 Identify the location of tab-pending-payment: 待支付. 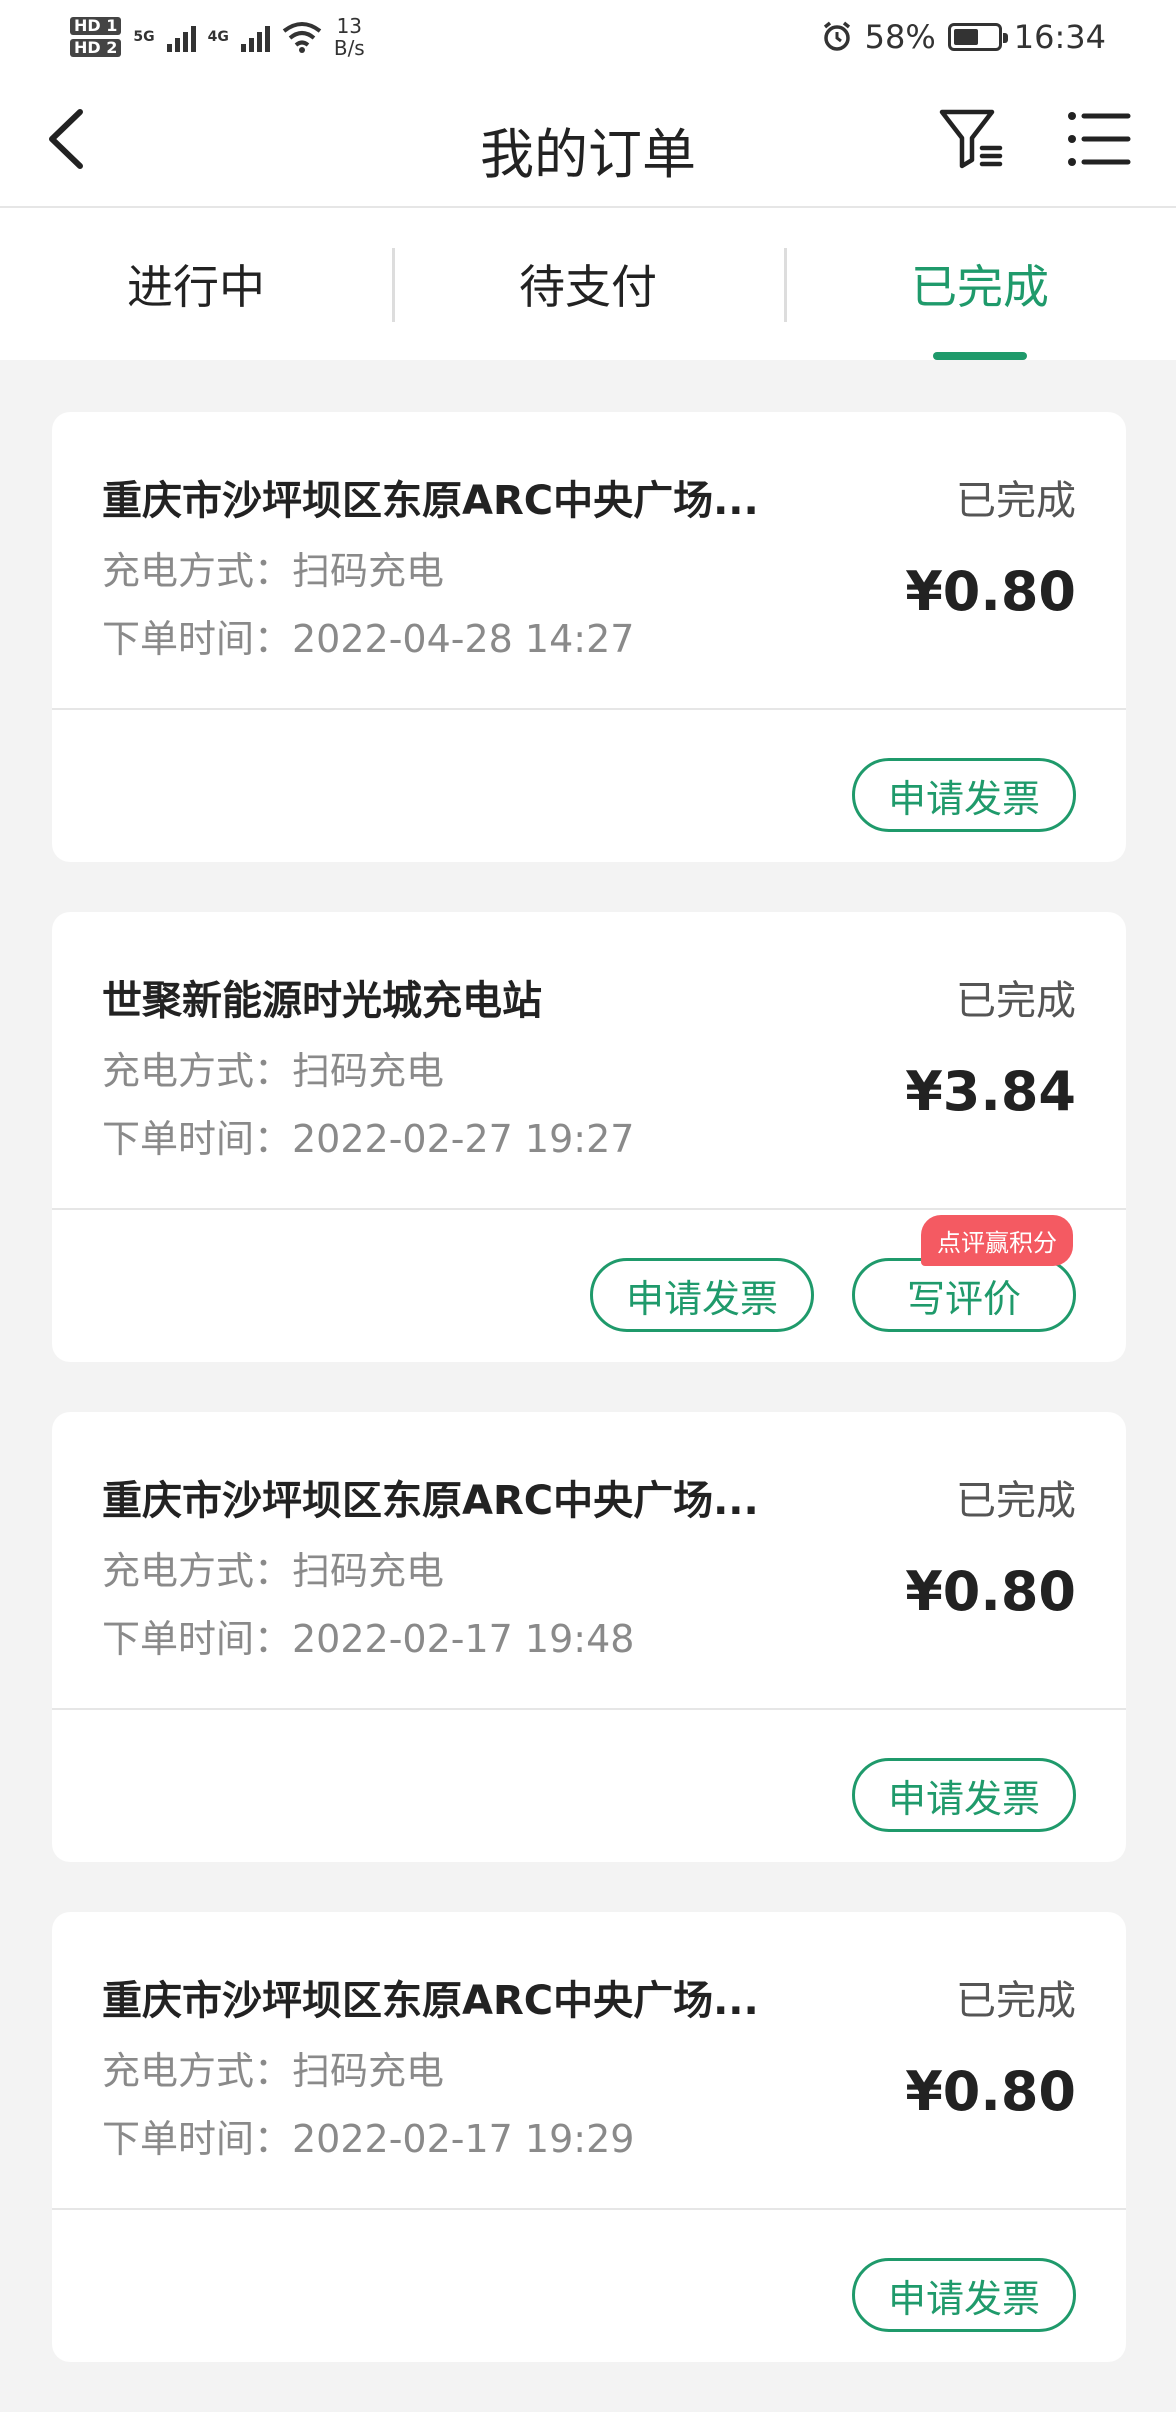
(588, 284).